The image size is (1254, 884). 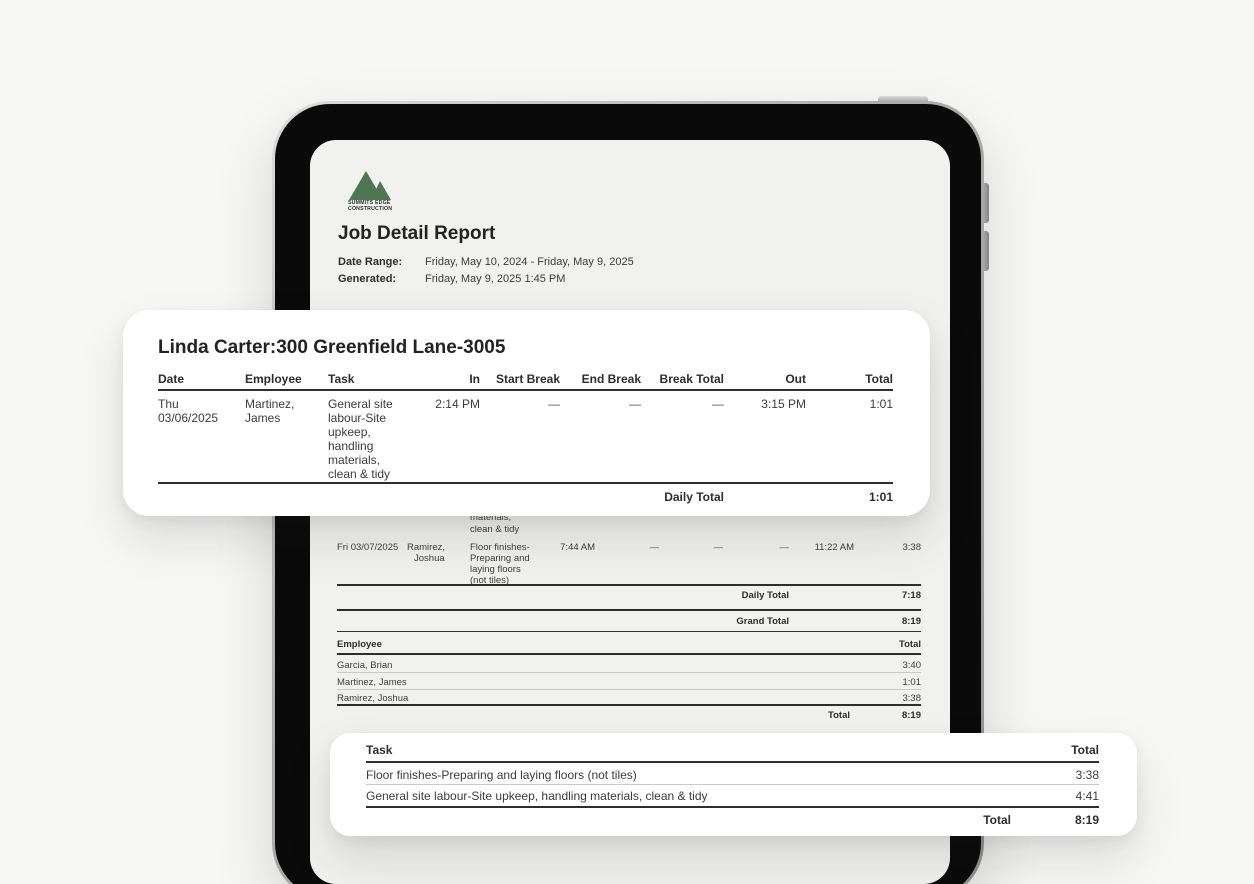 What do you see at coordinates (365, 665) in the screenshot?
I see `employee-row-name: Garcia, Brian` at bounding box center [365, 665].